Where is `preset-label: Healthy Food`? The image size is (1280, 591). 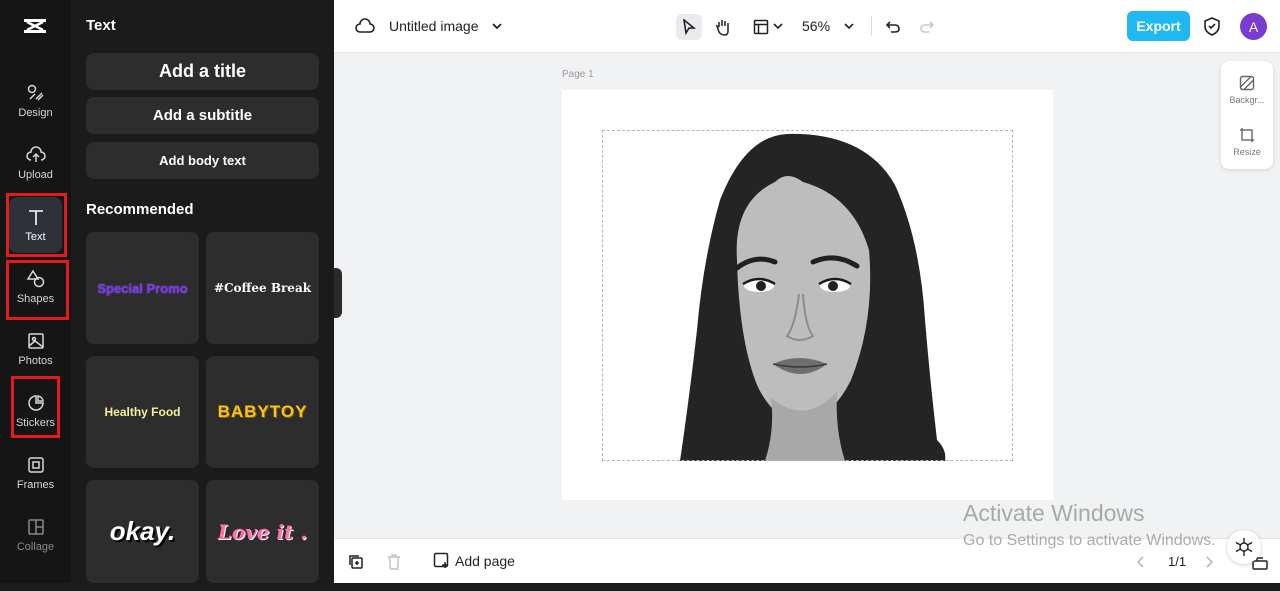
preset-label: Healthy Food is located at coordinates (142, 412).